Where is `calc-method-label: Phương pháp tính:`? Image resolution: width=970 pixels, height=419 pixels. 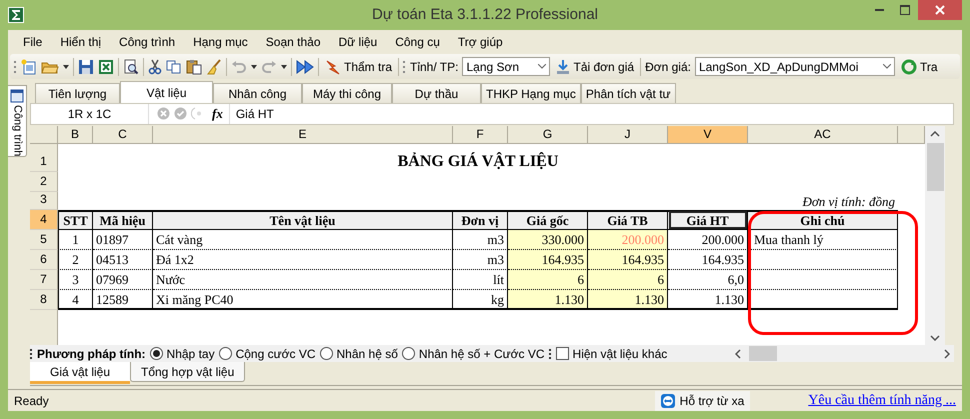 calc-method-label: Phương pháp tính: is located at coordinates (91, 354).